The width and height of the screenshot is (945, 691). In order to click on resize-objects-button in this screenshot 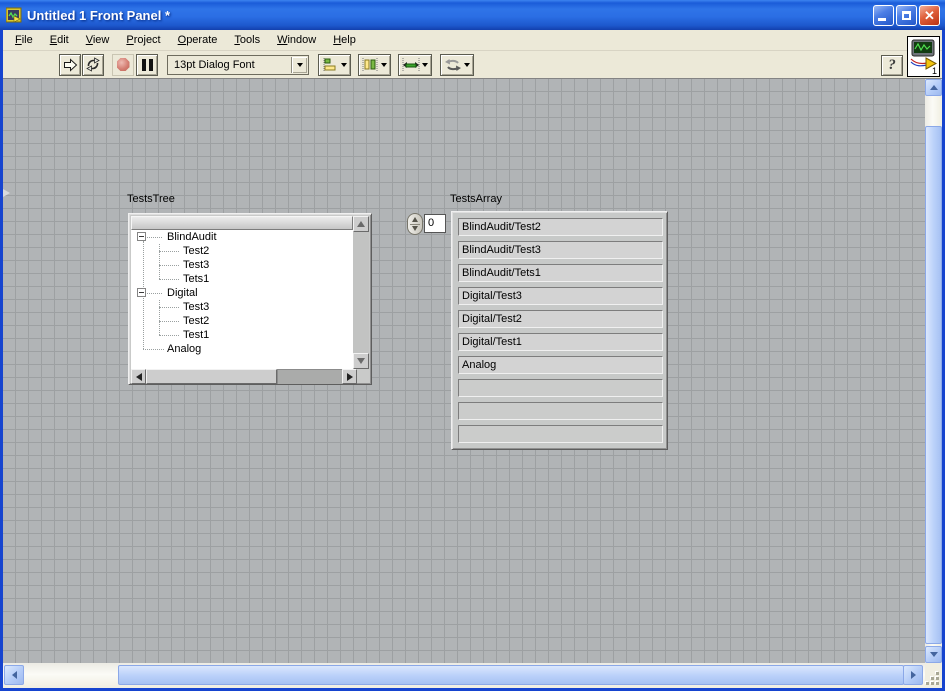, I will do `click(415, 64)`.